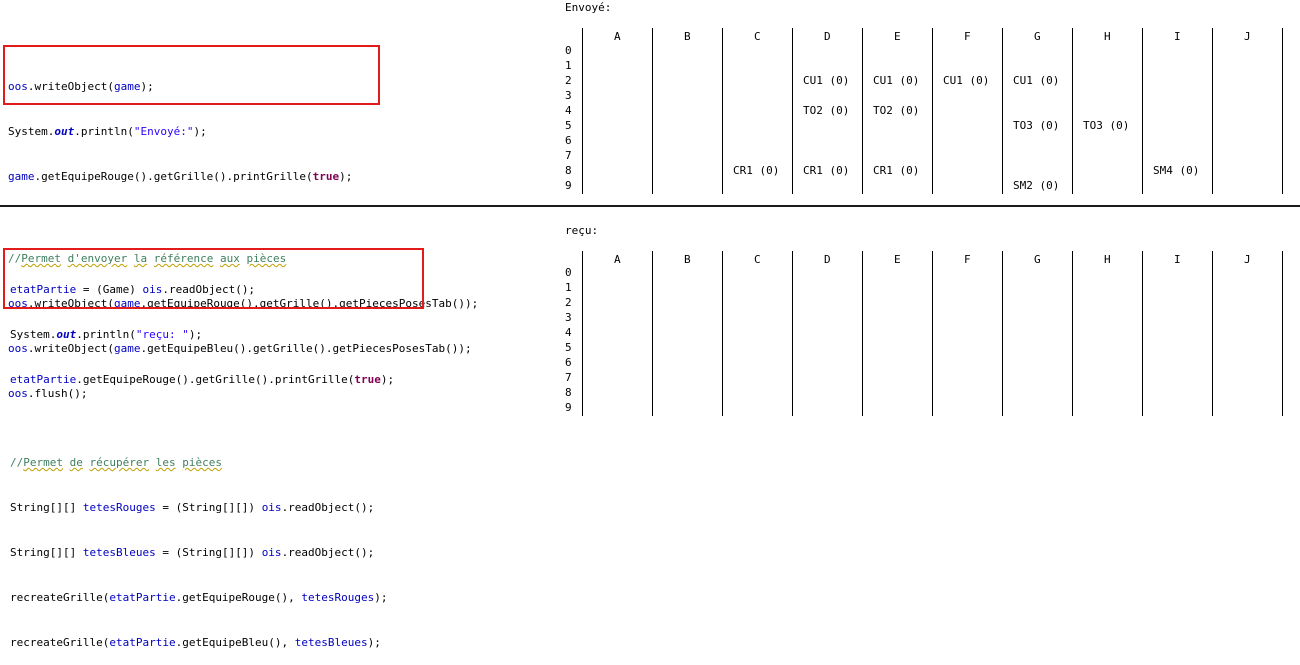 Image resolution: width=1300 pixels, height=665 pixels. Describe the element at coordinates (568, 332) in the screenshot. I see `received-grid-row-label: 4` at that location.